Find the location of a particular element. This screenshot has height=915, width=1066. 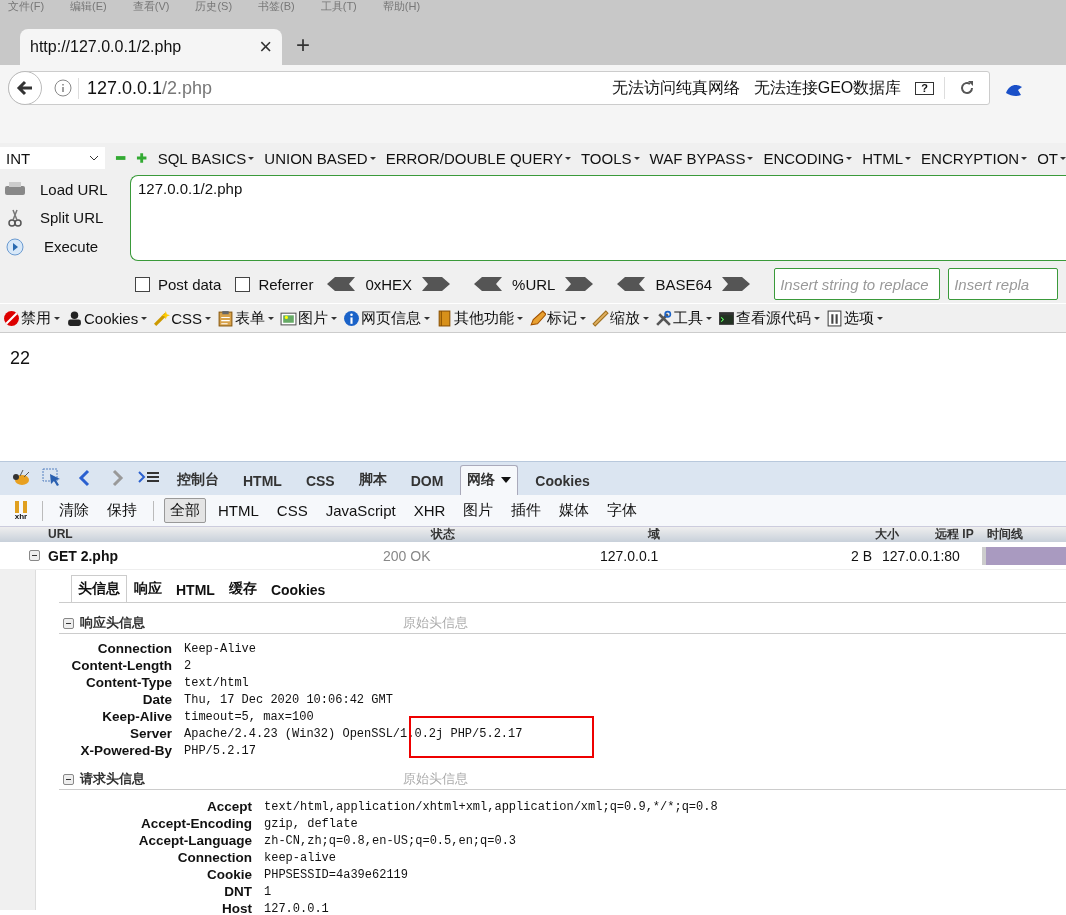

browser-tab: http://127.0.0.1/2.php × is located at coordinates (151, 47).